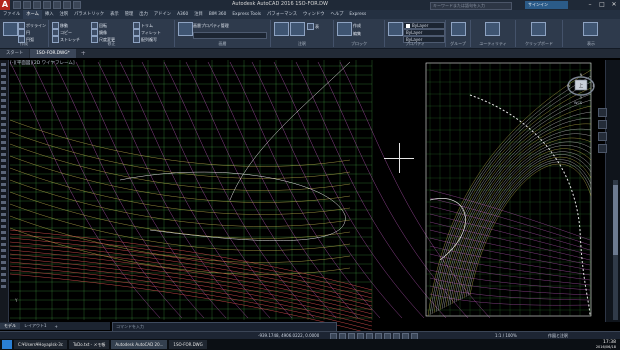  What do you see at coordinates (602, 112) in the screenshot?
I see `steering-wheel-icon` at bounding box center [602, 112].